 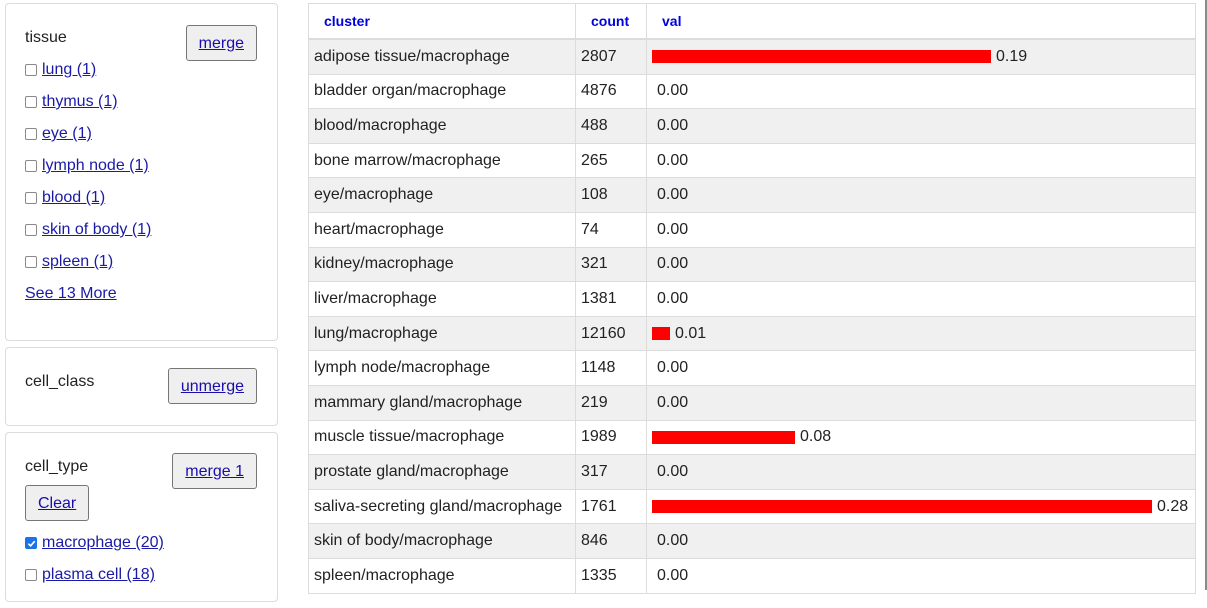 I want to click on table-row: bladder organ/macrophage 4876 0.00, so click(x=752, y=91).